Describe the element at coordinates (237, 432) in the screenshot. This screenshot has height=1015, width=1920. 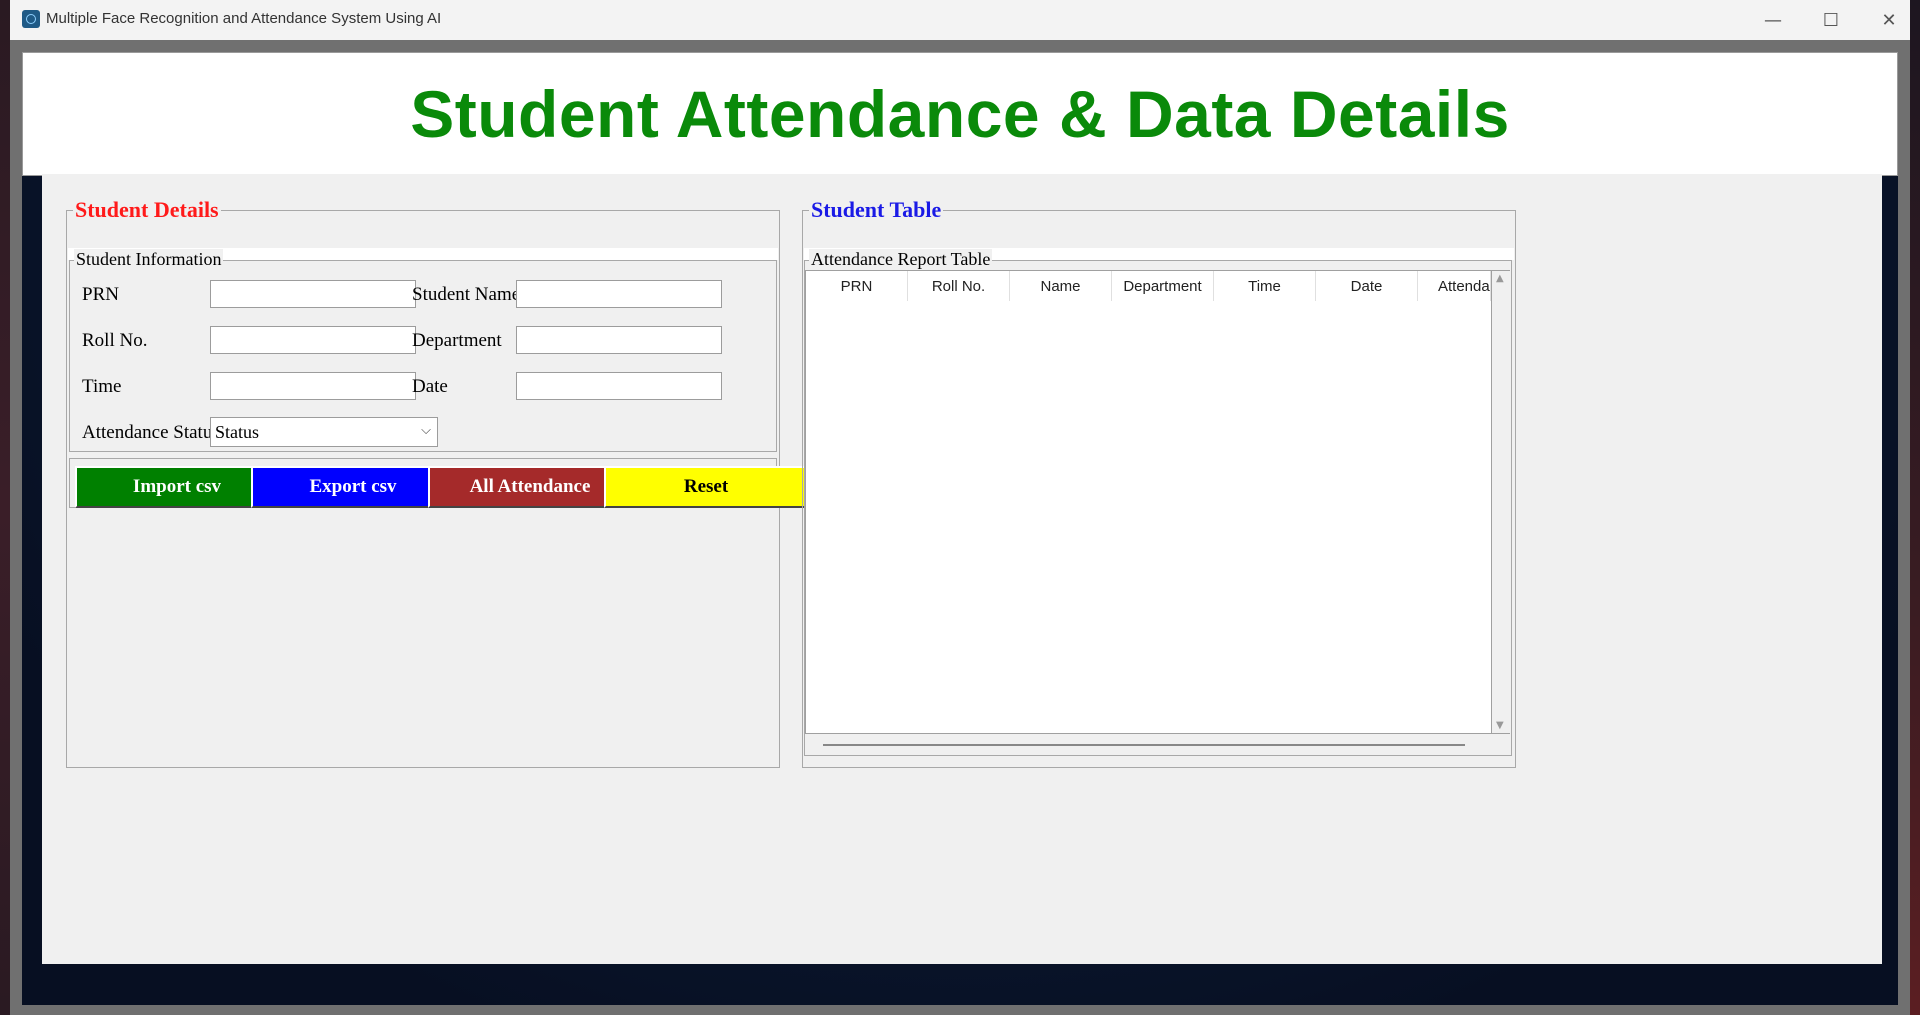
I see `attendance-status-value: Status` at that location.